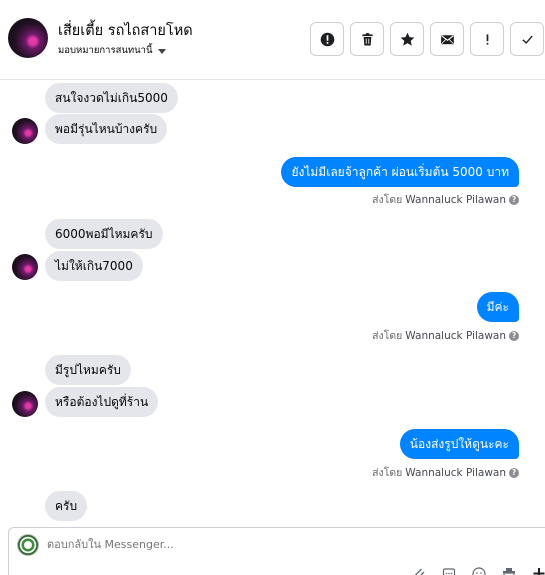  I want to click on alert-circle-icon, so click(327, 39).